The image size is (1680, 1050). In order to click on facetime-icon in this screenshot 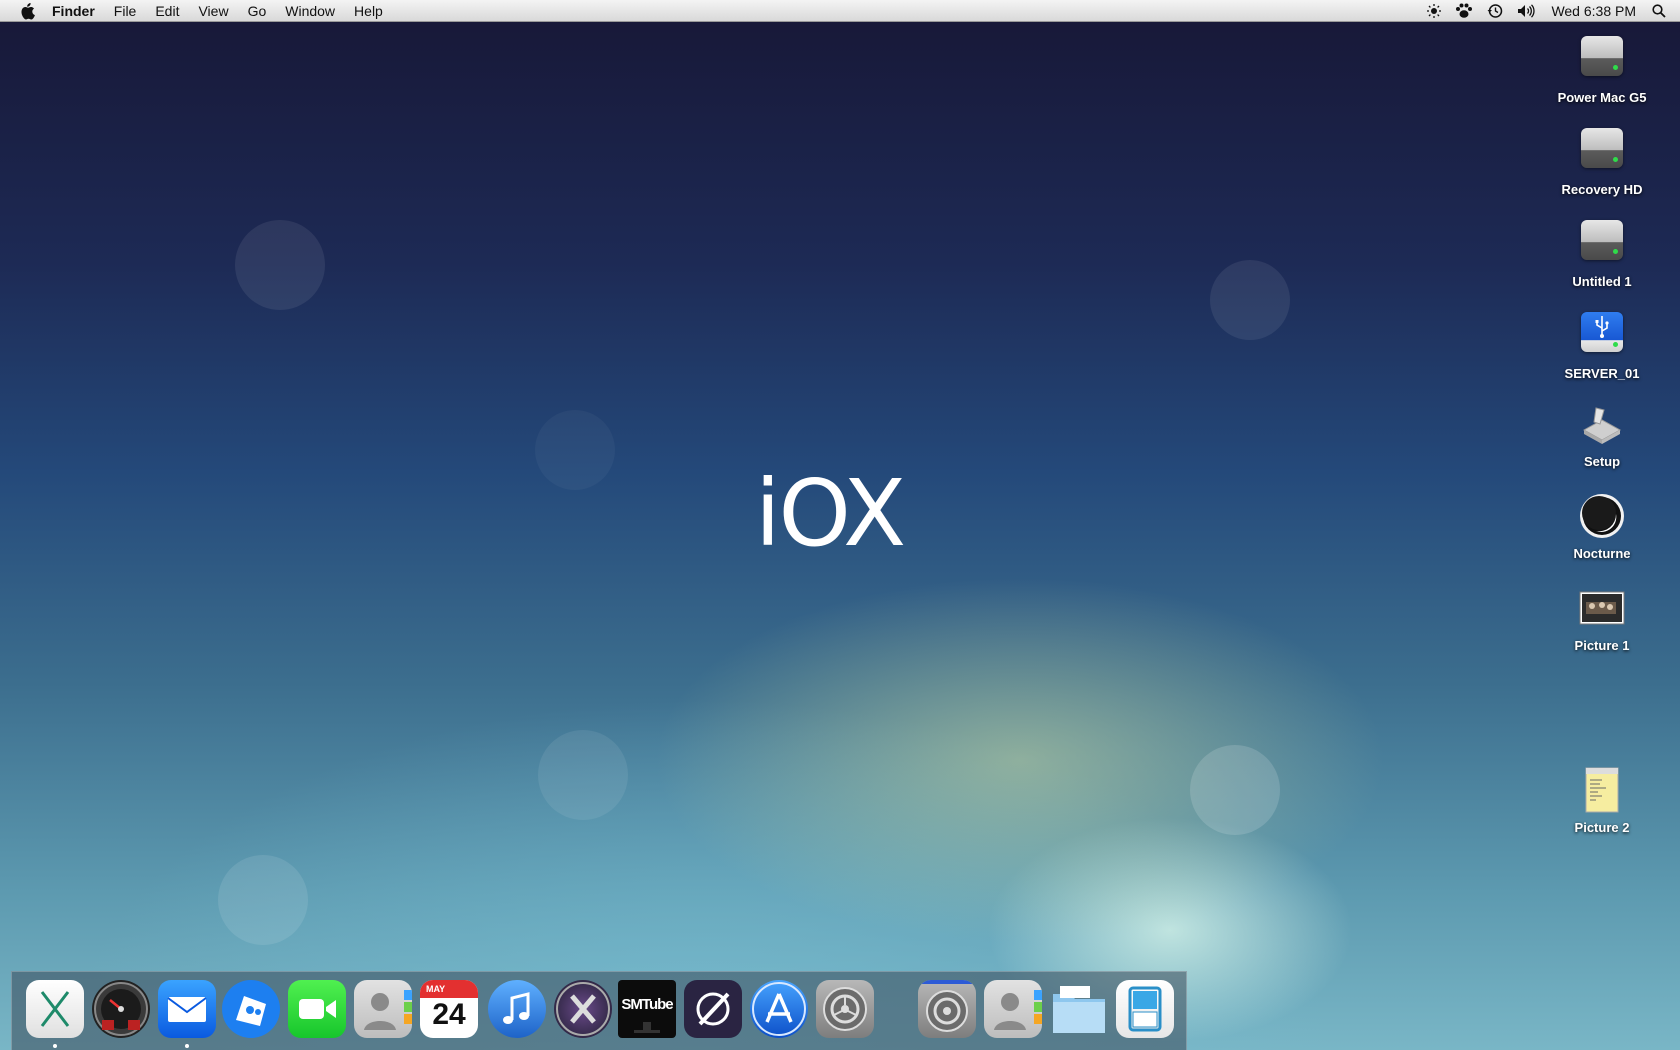, I will do `click(317, 1009)`.